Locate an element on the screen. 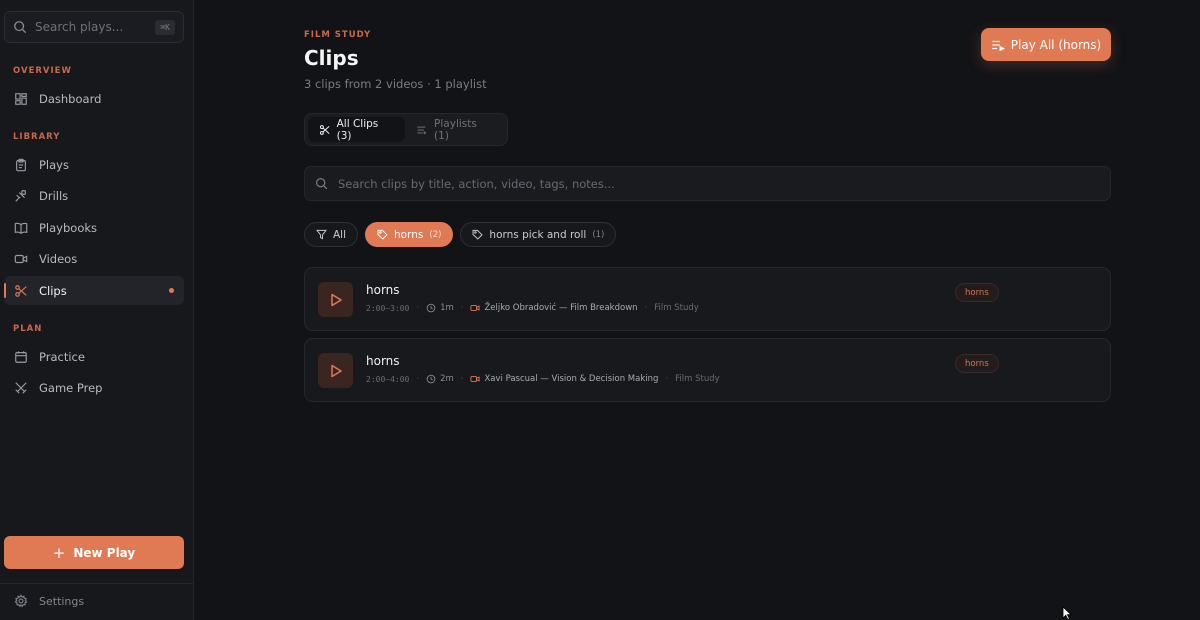 The image size is (1200, 620). tab-all-clips: All Clips (3) is located at coordinates (357, 129).